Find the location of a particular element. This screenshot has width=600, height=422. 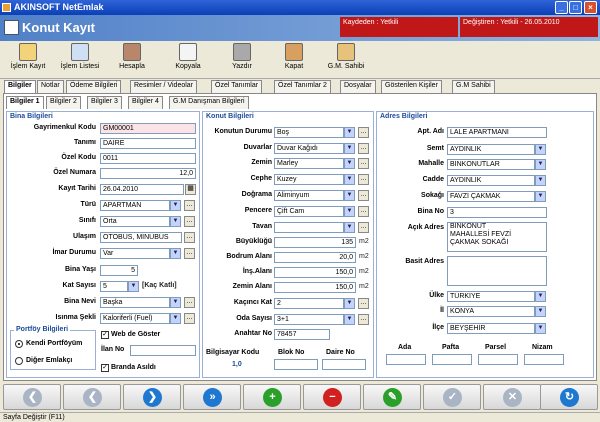

tab-bilgiler: Bilgiler is located at coordinates (20, 86).